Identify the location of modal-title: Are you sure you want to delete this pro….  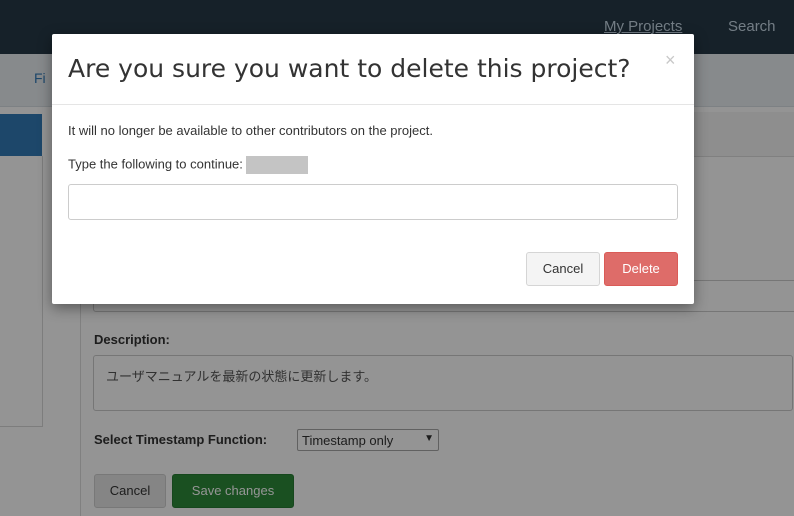
(349, 68).